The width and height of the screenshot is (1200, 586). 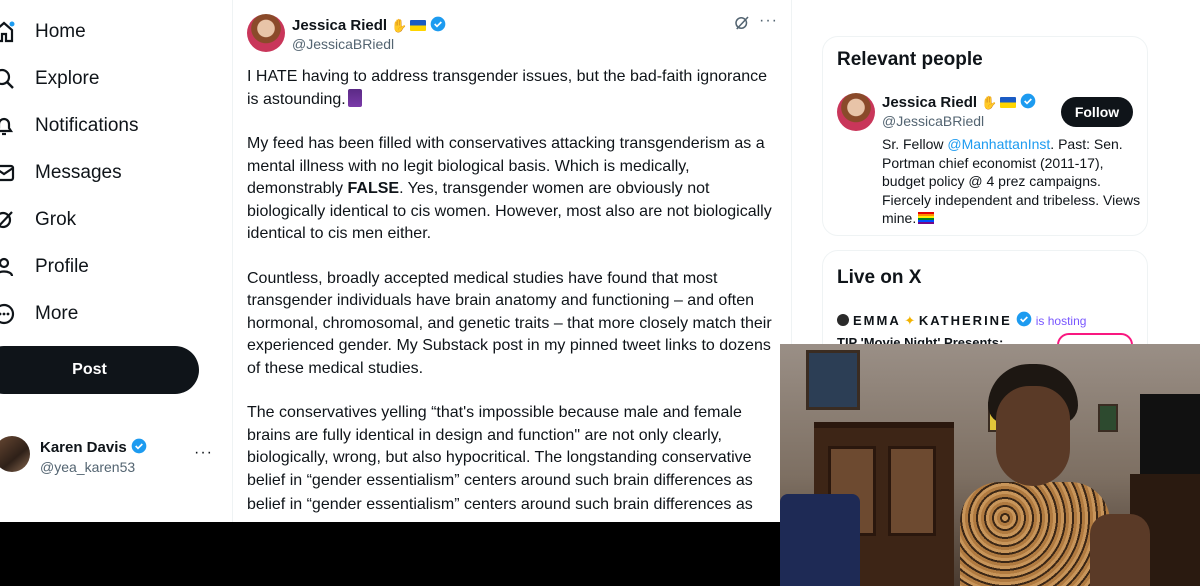 What do you see at coordinates (57, 313) in the screenshot?
I see `nav-label-more: More` at bounding box center [57, 313].